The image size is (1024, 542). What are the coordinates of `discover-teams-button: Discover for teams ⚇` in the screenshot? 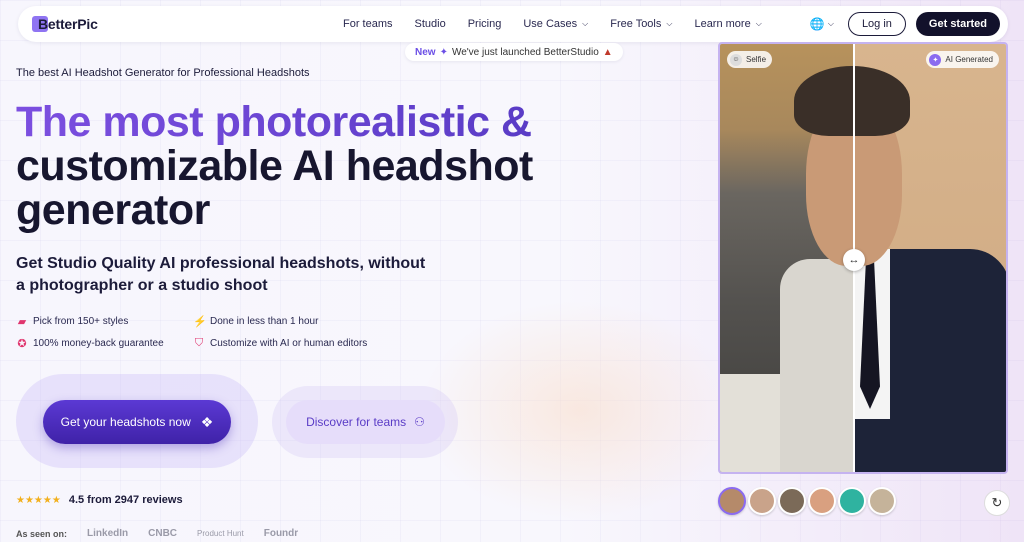 It's located at (365, 422).